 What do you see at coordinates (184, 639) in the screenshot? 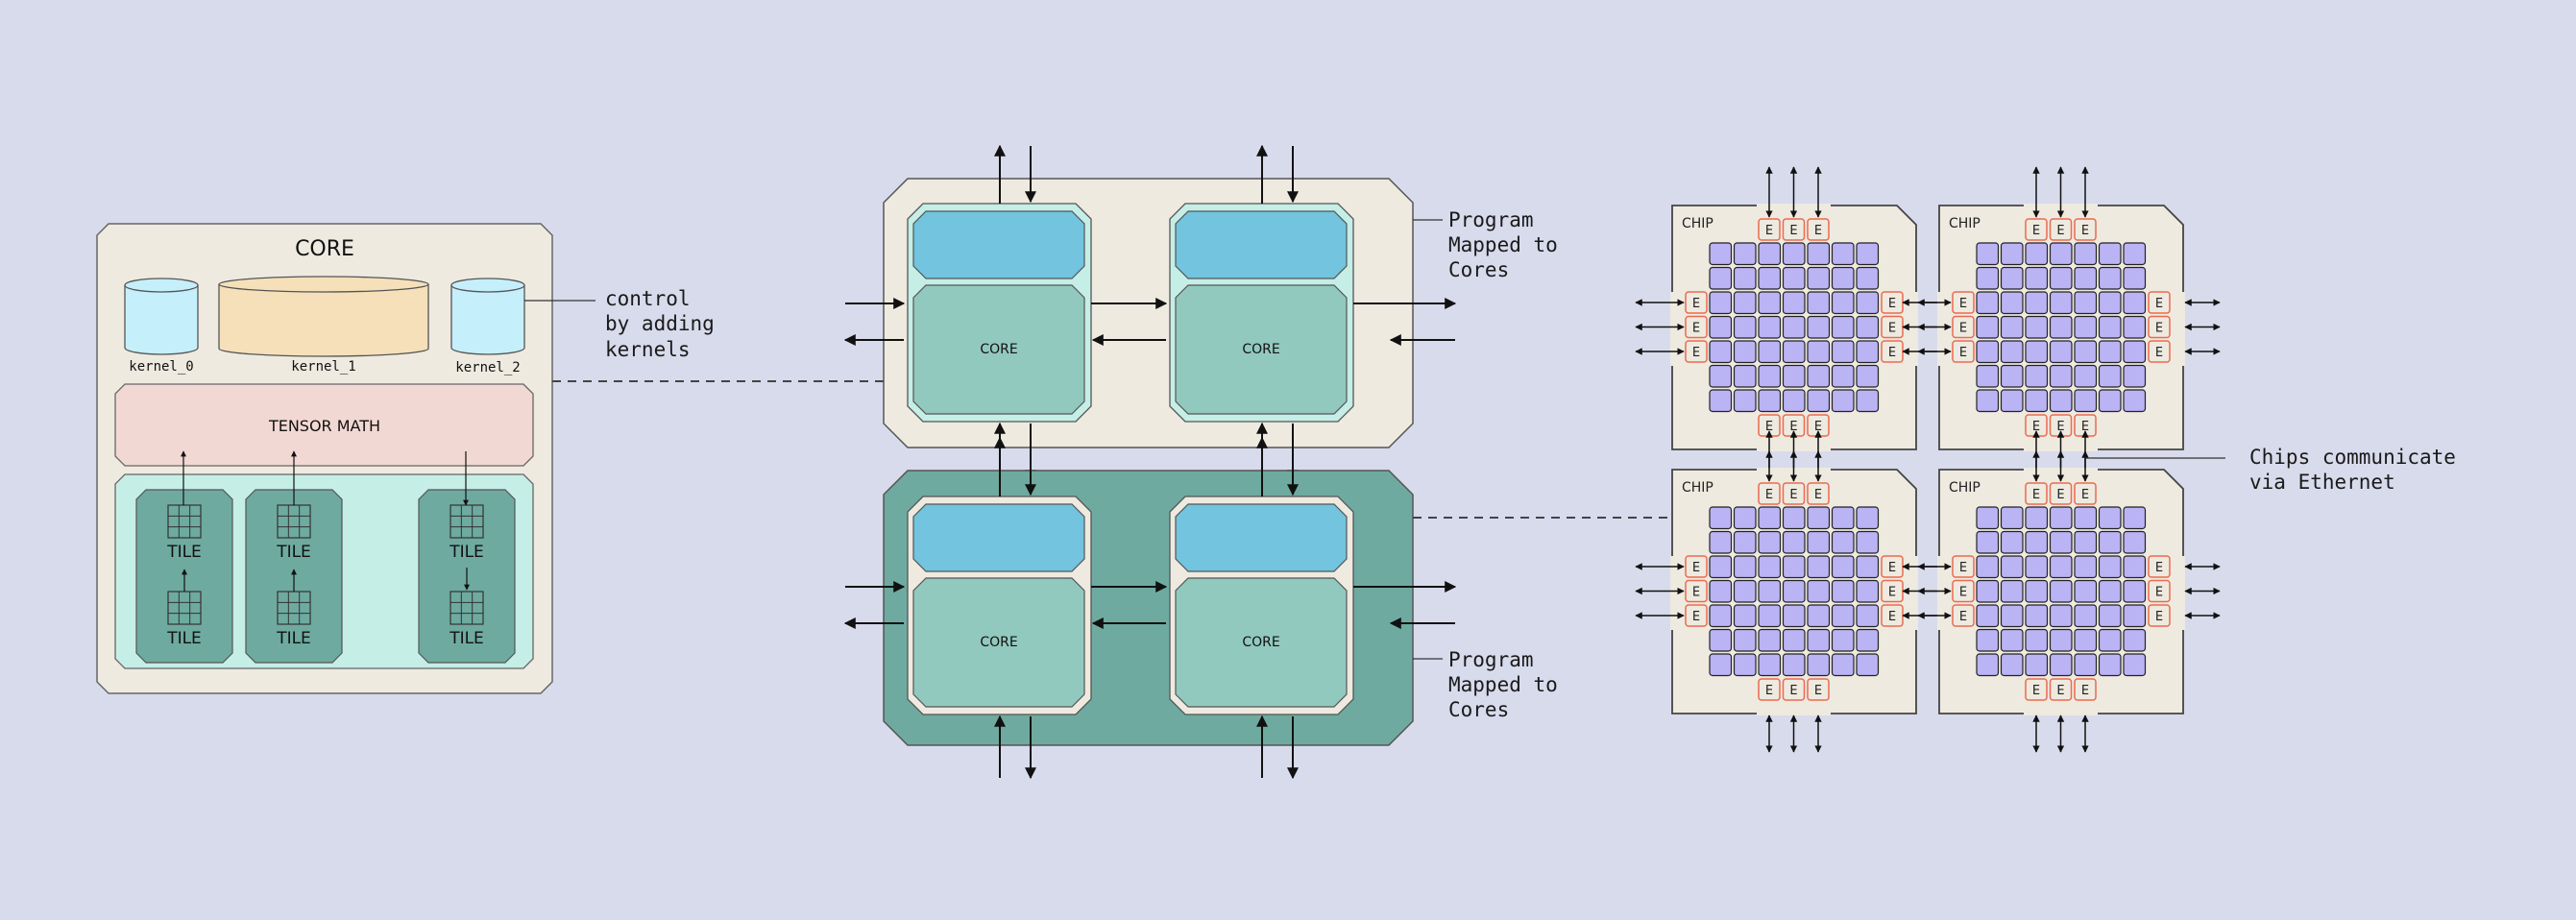
I see `tile-label: TILE` at bounding box center [184, 639].